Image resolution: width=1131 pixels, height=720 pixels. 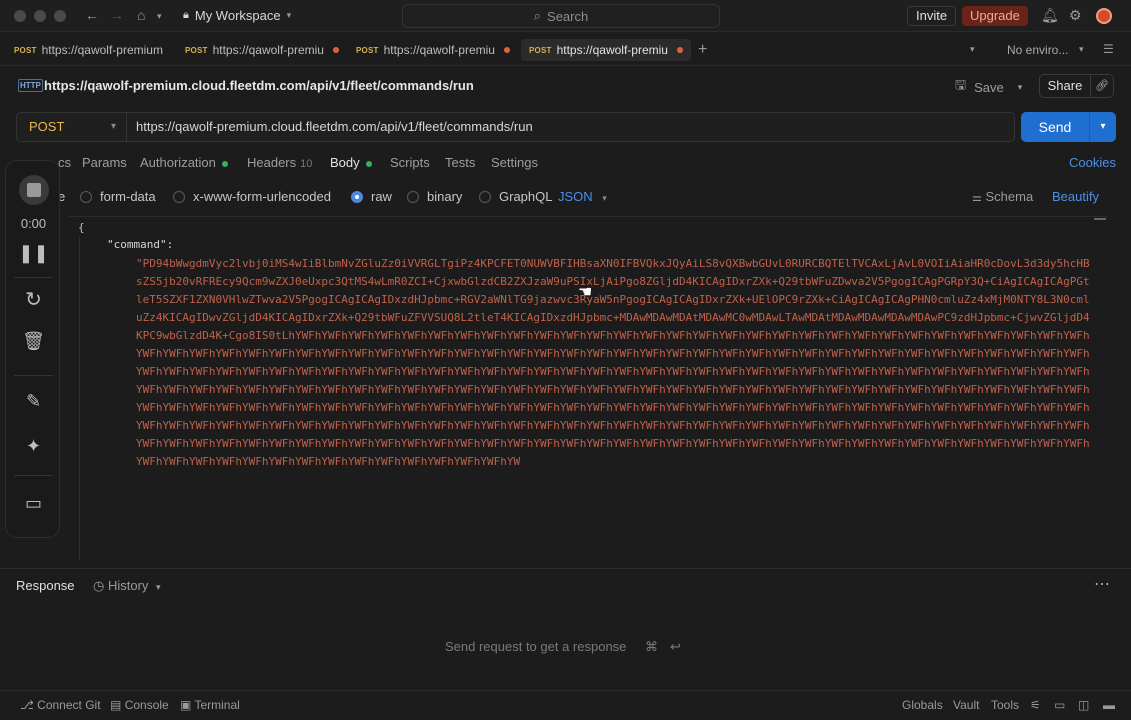 I want to click on new-tab-icon: +, so click(x=702, y=50).